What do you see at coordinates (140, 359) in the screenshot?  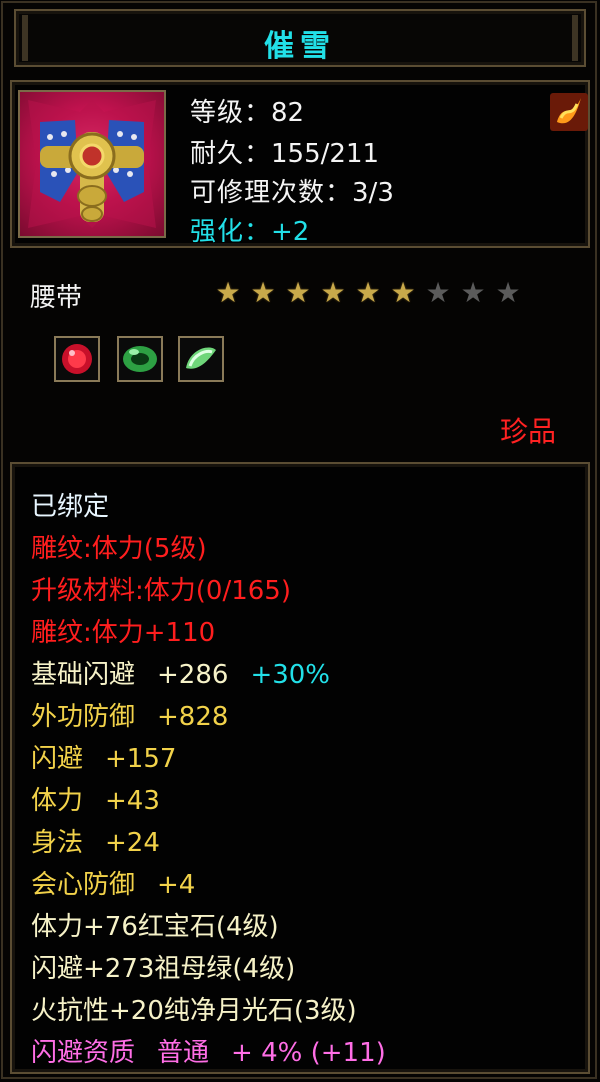 I see `emerald-gem-icon` at bounding box center [140, 359].